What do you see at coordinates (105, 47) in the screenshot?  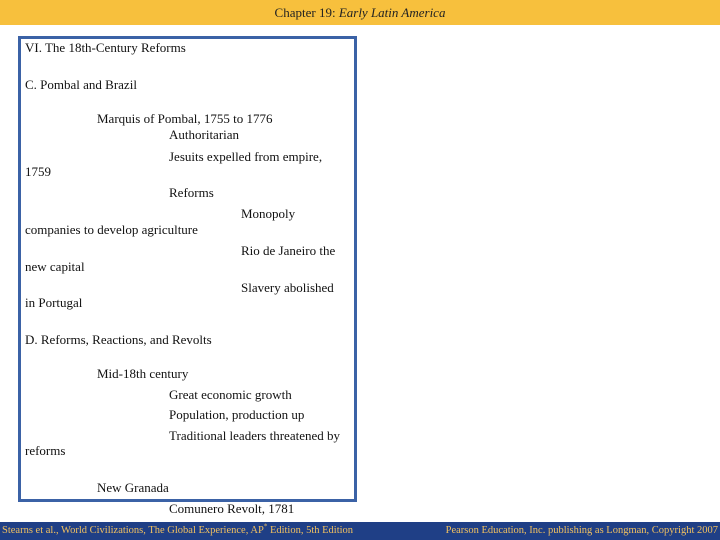 I see `outline-heading-vi: VI. The 18th-Century Reforms` at bounding box center [105, 47].